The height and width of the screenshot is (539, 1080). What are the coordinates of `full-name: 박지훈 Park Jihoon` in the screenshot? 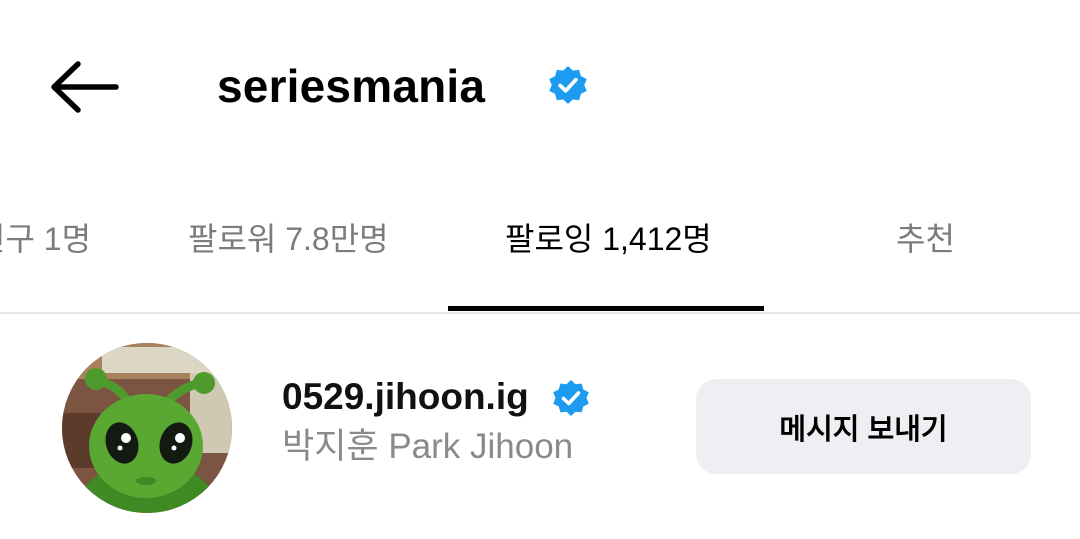 It's located at (428, 446).